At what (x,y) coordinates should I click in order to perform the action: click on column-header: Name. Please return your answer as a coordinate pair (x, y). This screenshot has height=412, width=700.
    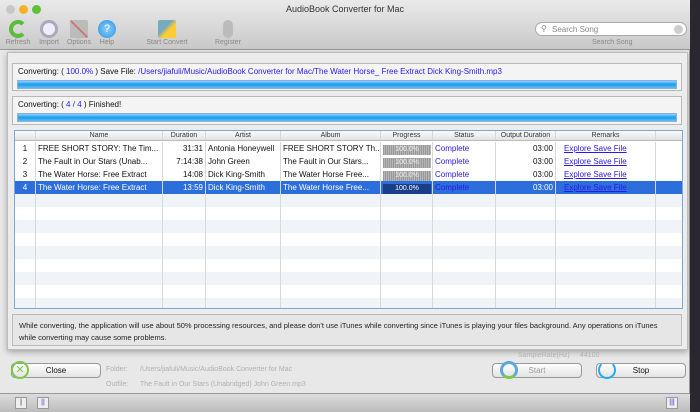
    Looking at the image, I should click on (99, 135).